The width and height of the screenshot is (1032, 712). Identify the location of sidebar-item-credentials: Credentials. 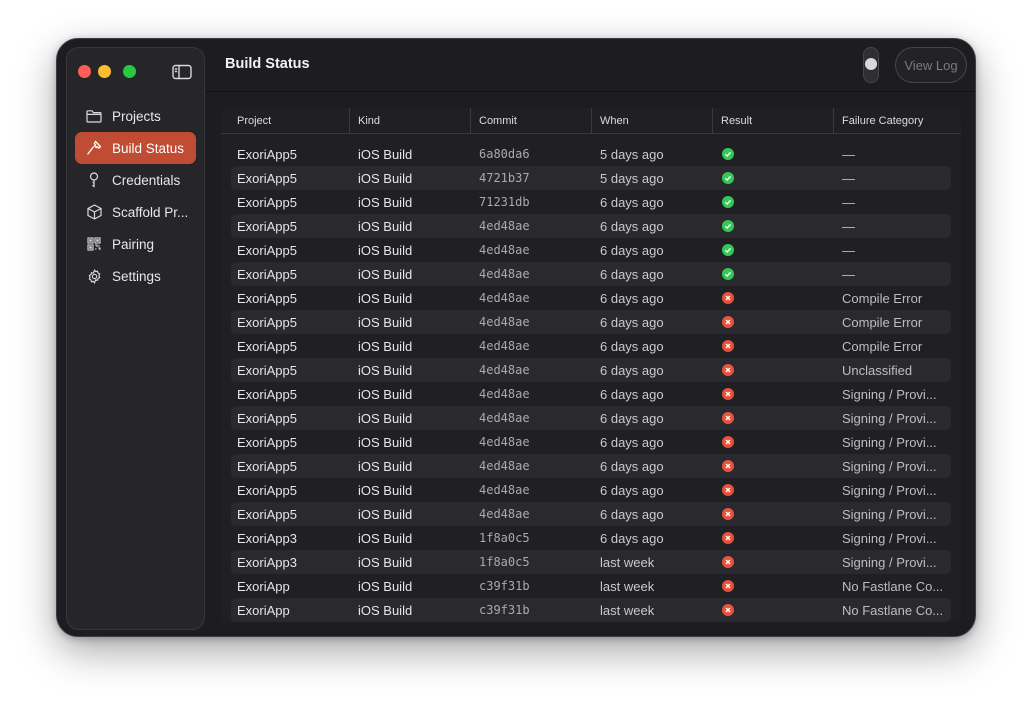
(135, 180).